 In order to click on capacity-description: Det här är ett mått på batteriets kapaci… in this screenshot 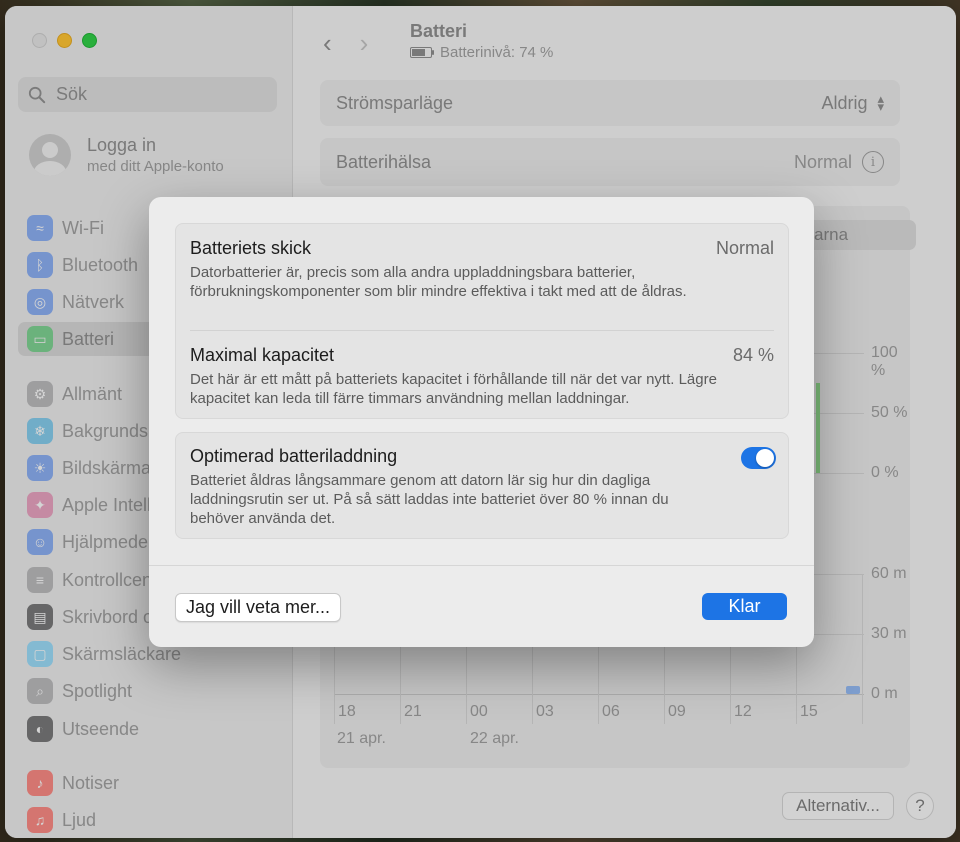, I will do `click(453, 389)`.